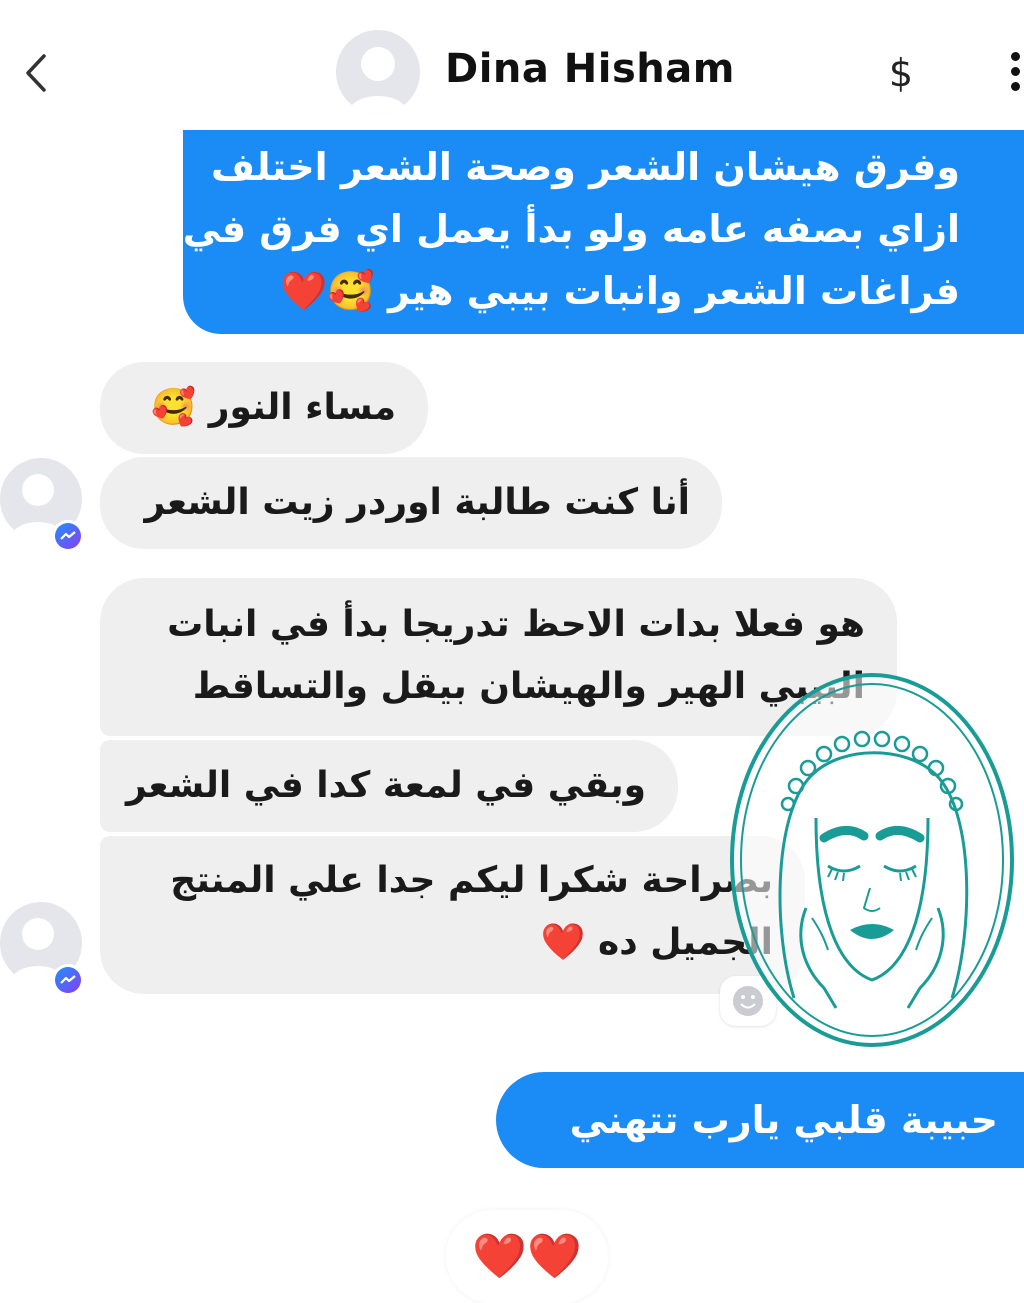  What do you see at coordinates (590, 69) in the screenshot?
I see `contact-name: Dina Hisham` at bounding box center [590, 69].